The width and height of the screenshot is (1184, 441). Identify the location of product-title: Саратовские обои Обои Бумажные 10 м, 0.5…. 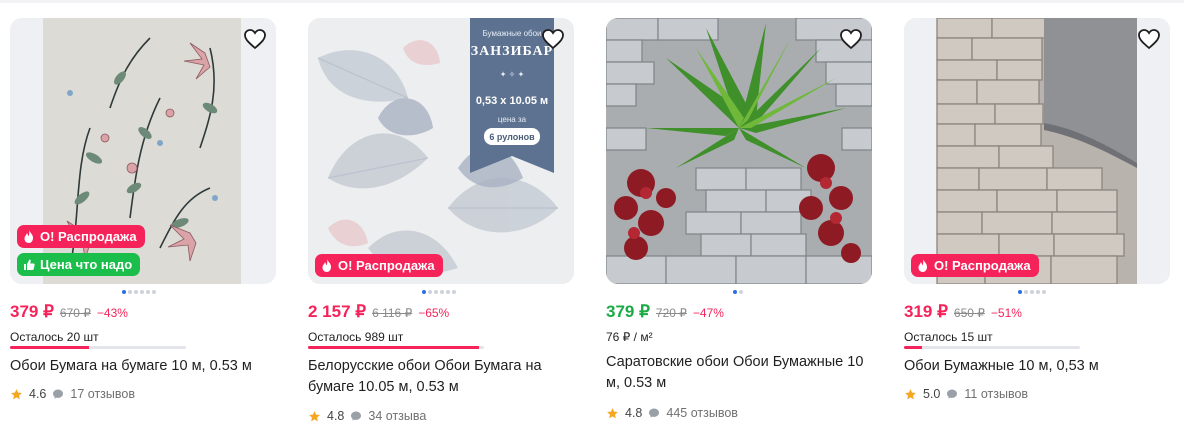
(739, 373).